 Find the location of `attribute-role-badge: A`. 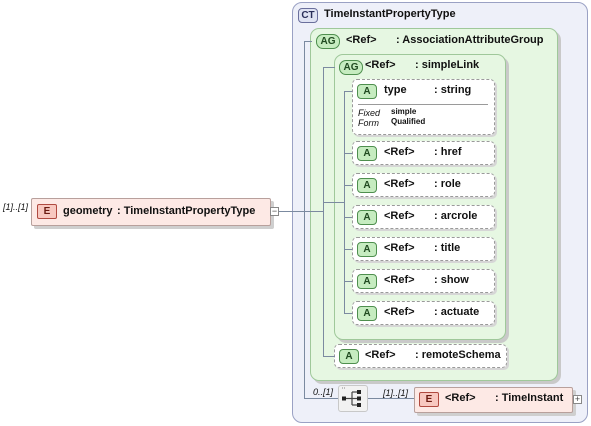

attribute-role-badge: A is located at coordinates (367, 185).